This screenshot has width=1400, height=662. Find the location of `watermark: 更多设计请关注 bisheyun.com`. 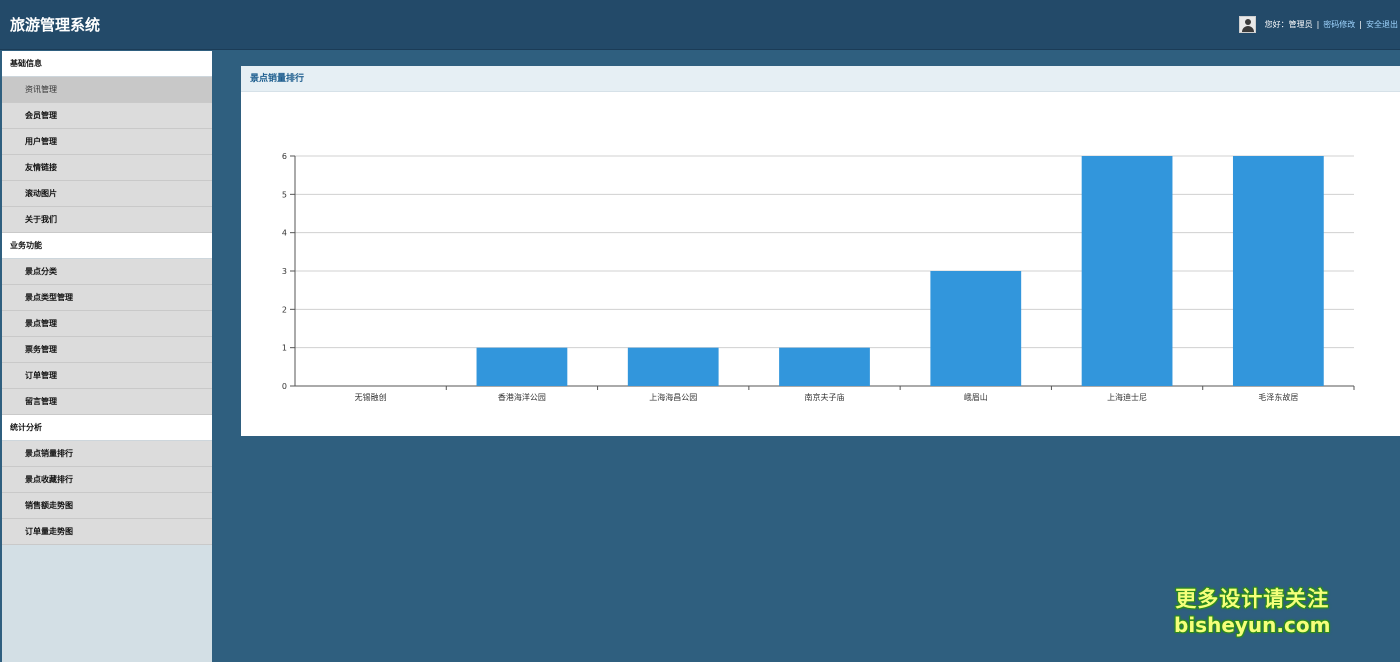

watermark: 更多设计请关注 bisheyun.com is located at coordinates (1252, 612).